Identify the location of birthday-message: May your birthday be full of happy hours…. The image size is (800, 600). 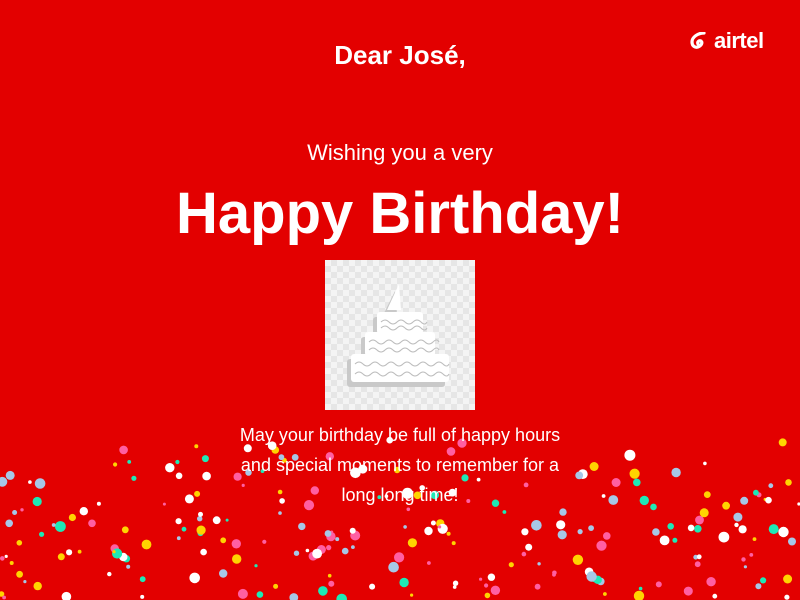
(400, 465).